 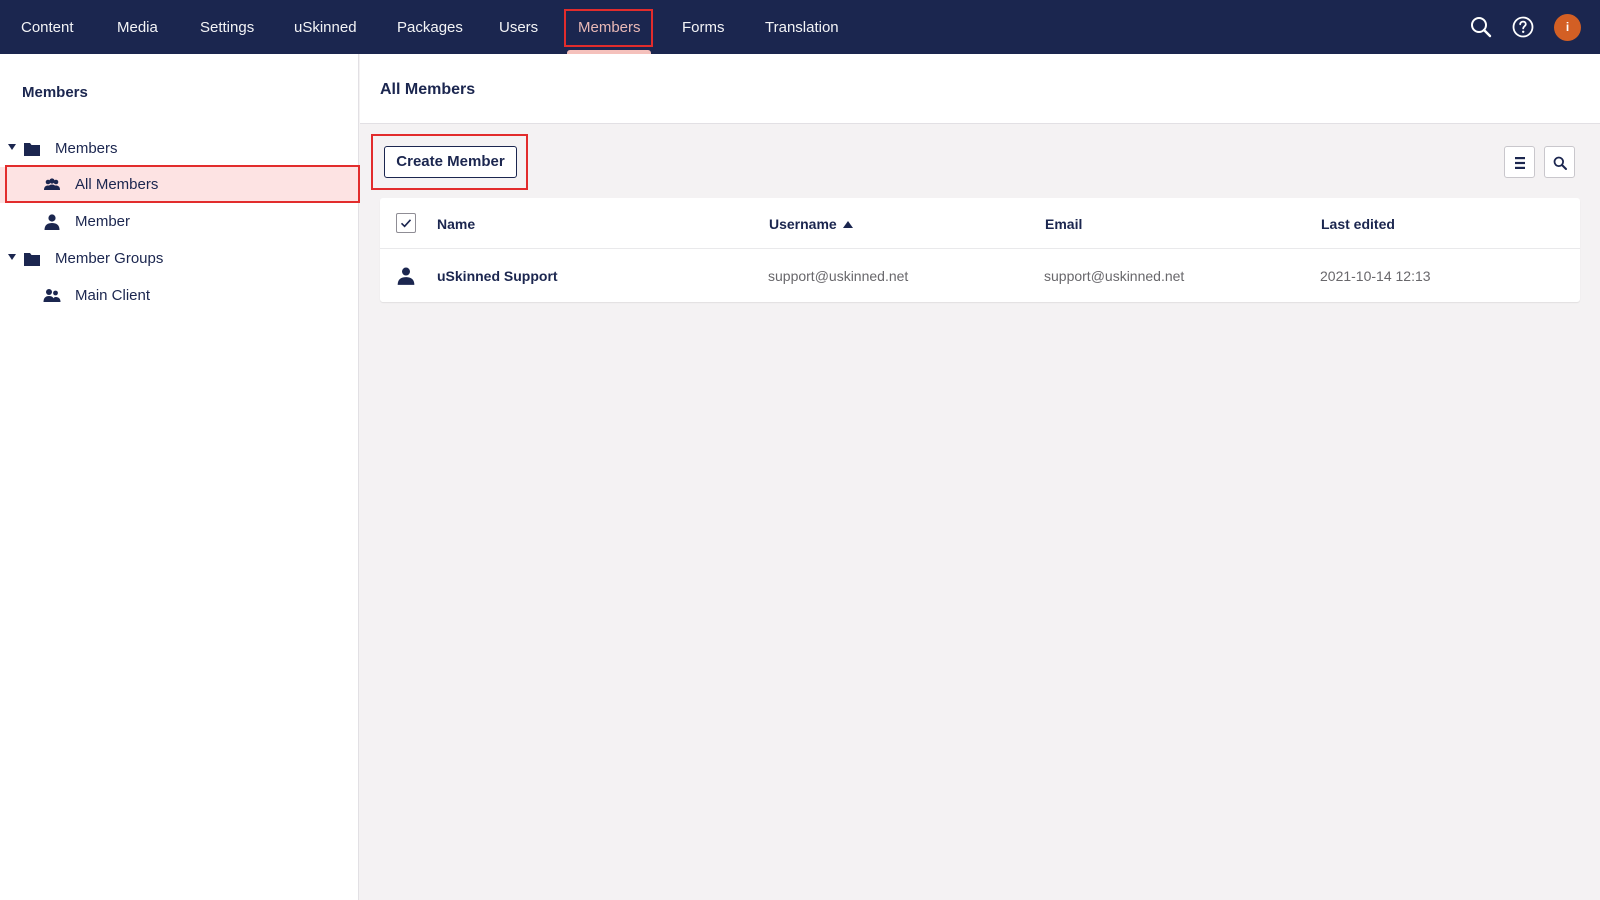 What do you see at coordinates (227, 27) in the screenshot?
I see `nav-settings: Settings` at bounding box center [227, 27].